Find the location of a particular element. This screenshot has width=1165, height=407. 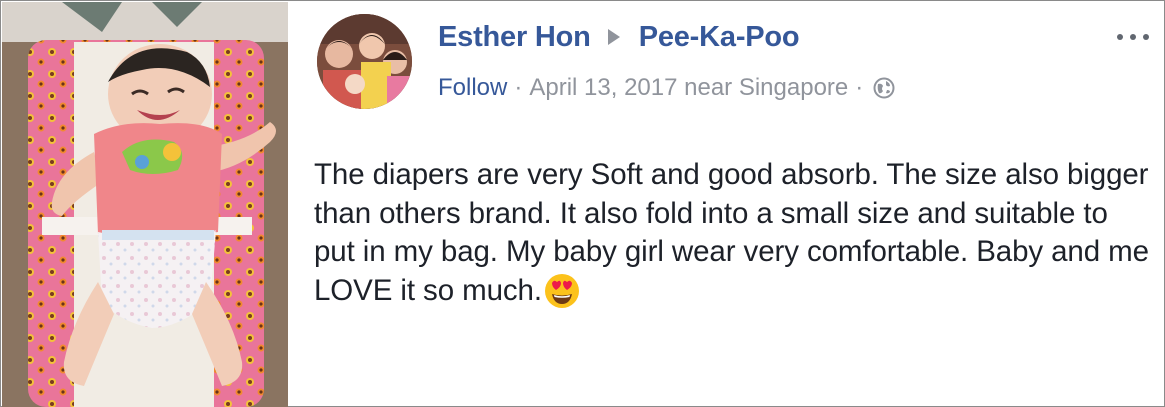

right-triangle-icon is located at coordinates (613, 37).